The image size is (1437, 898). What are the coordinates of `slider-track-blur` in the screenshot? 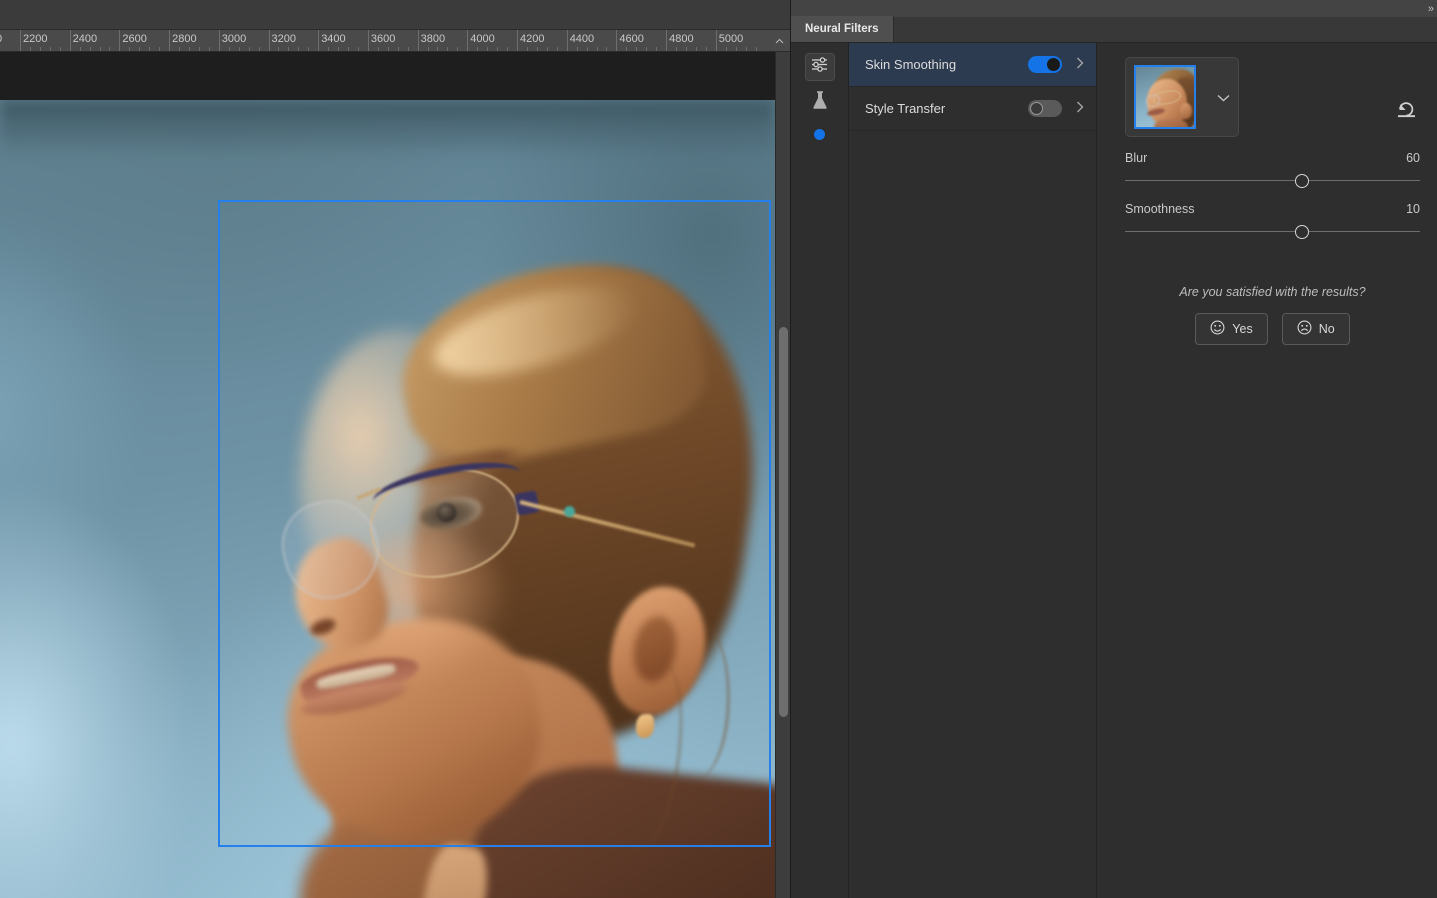 It's located at (1272, 181).